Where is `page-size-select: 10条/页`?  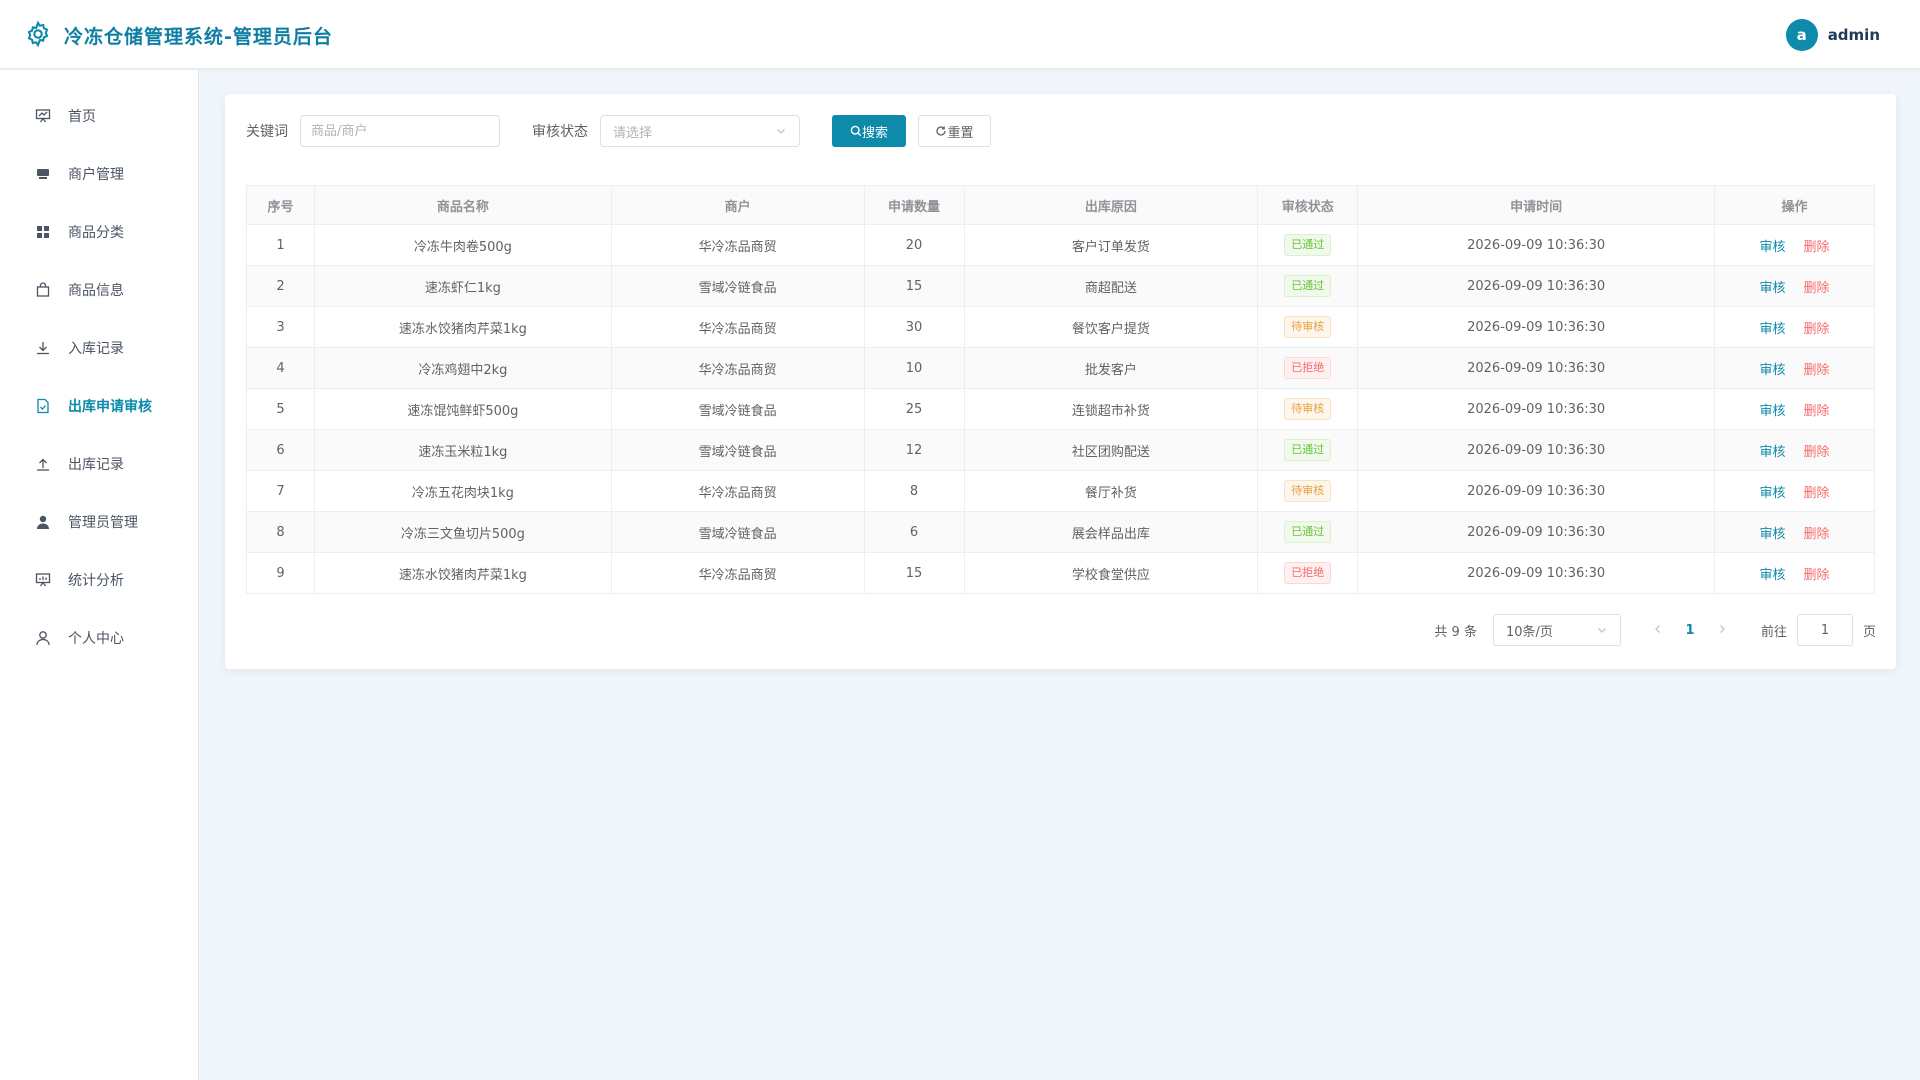
page-size-select: 10条/页 is located at coordinates (1556, 630).